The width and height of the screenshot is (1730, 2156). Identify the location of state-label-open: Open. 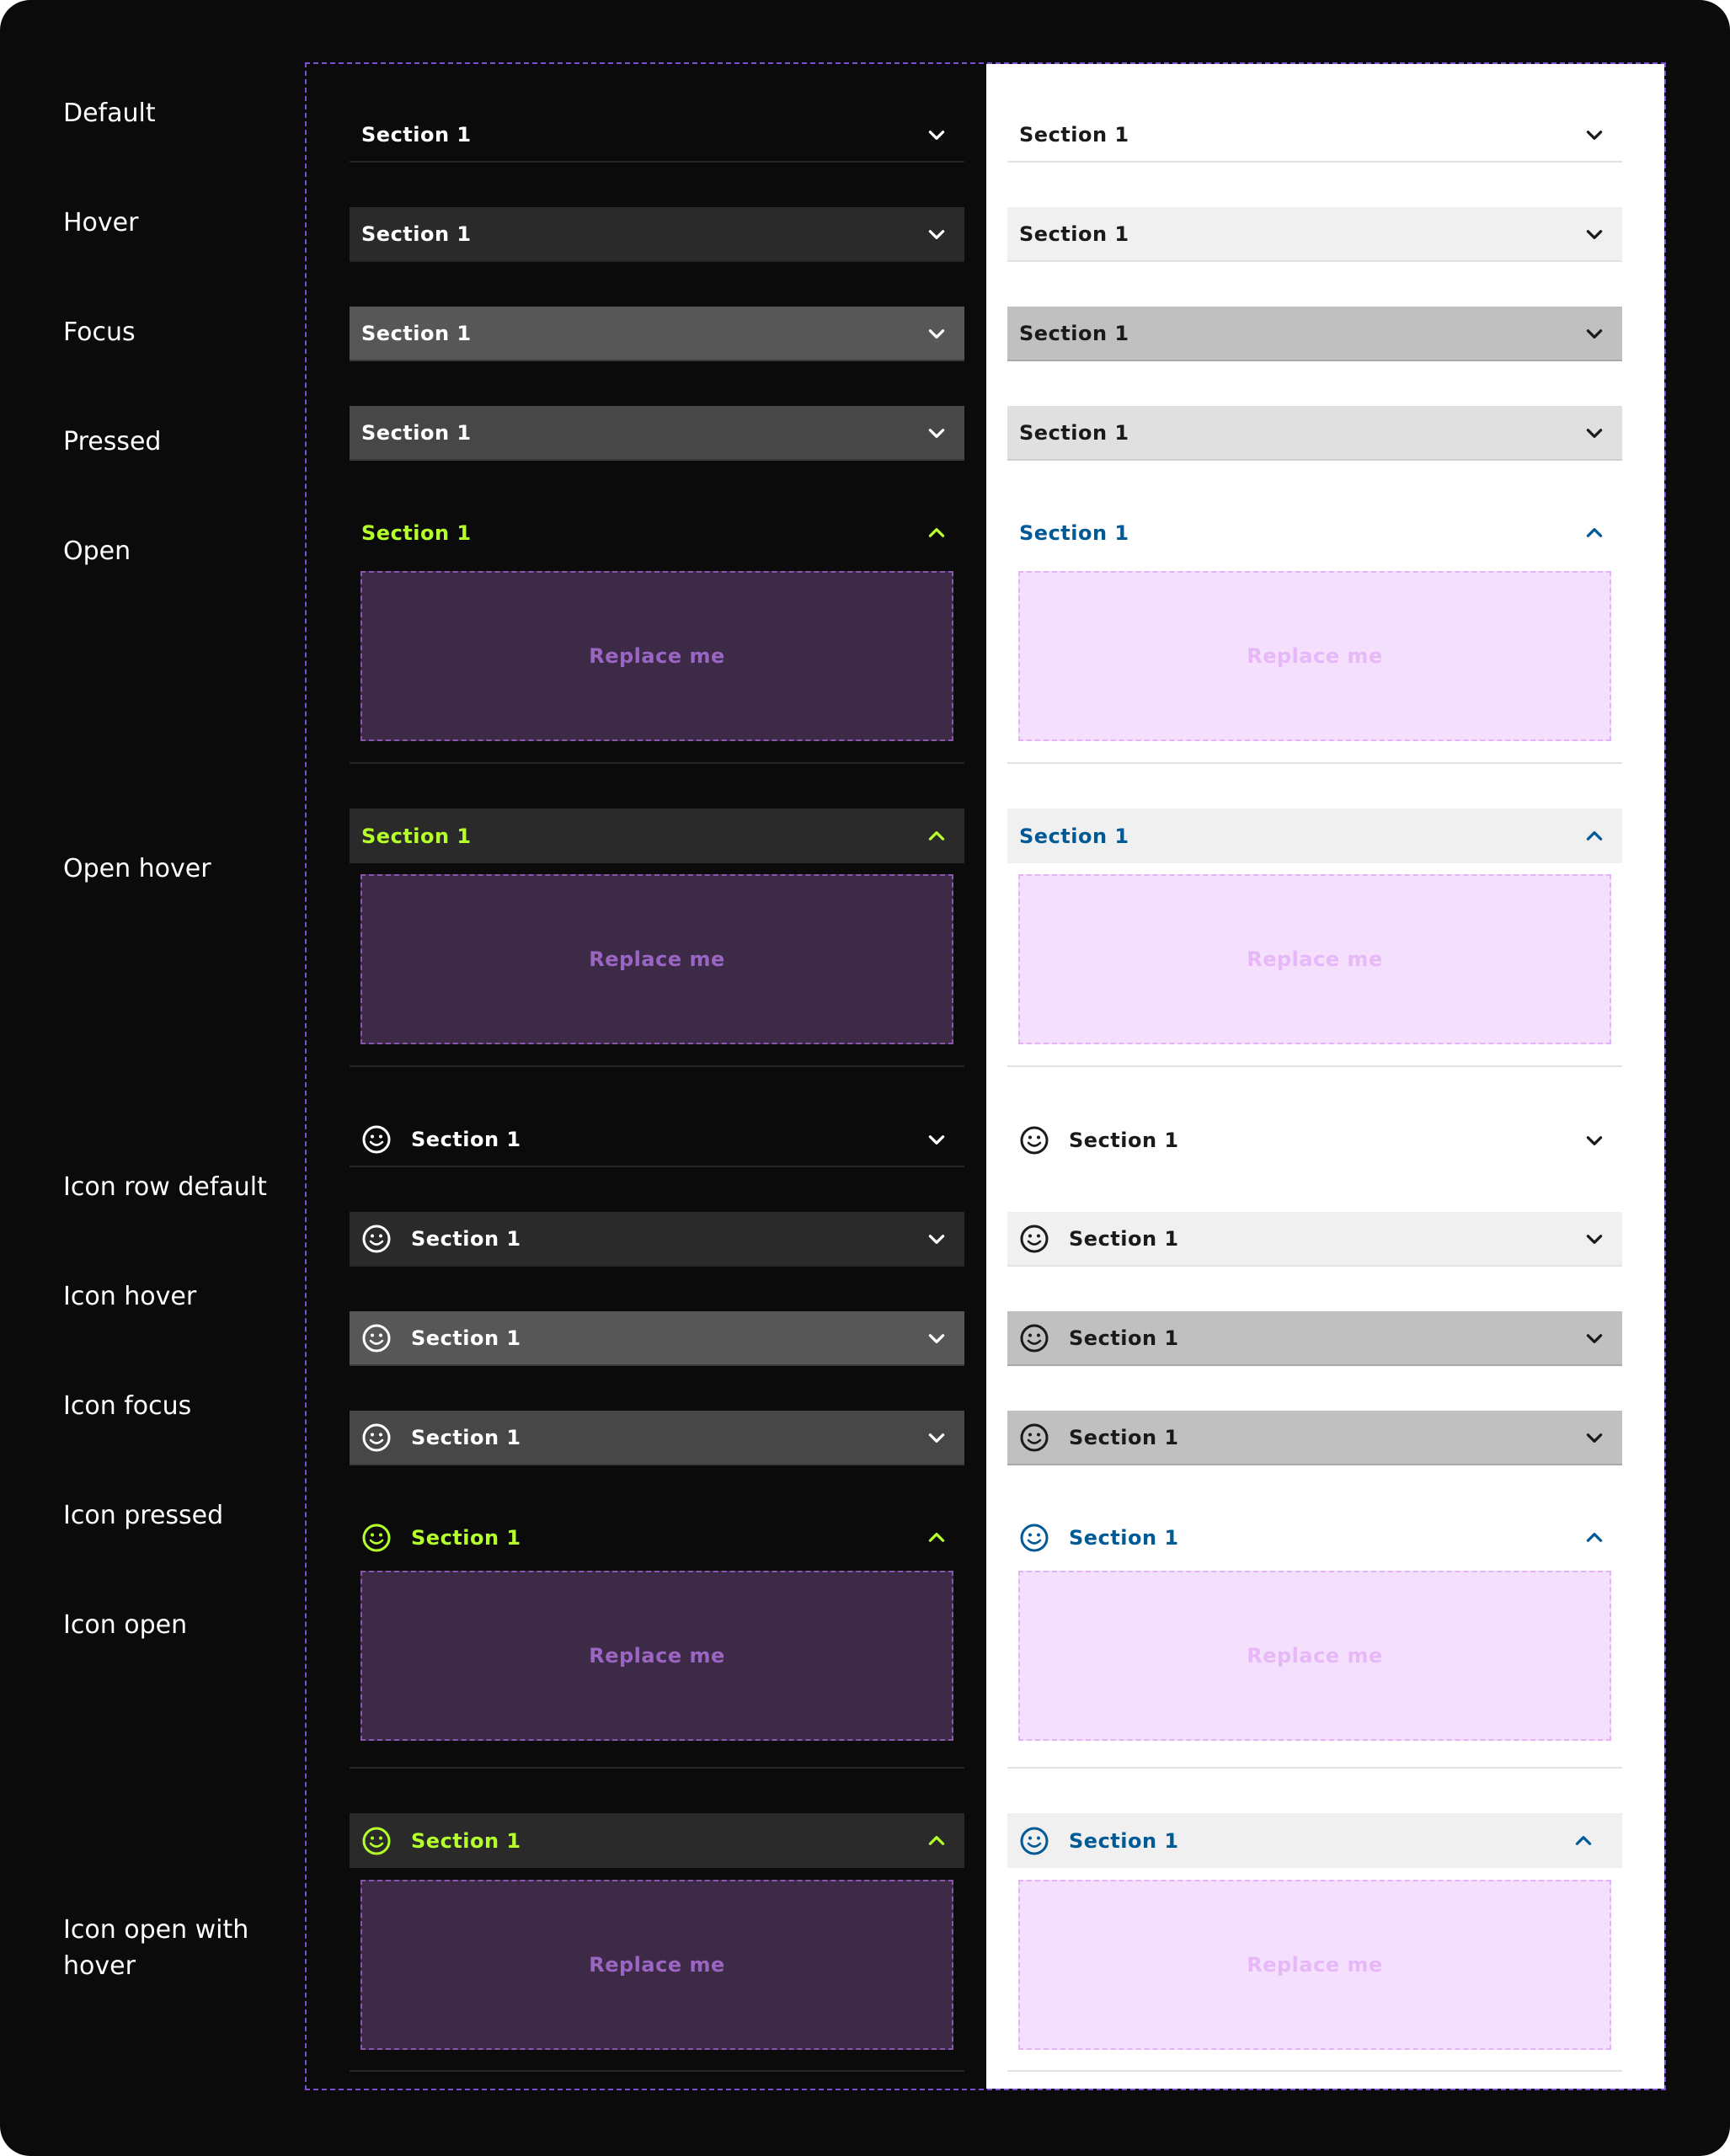
(97, 551).